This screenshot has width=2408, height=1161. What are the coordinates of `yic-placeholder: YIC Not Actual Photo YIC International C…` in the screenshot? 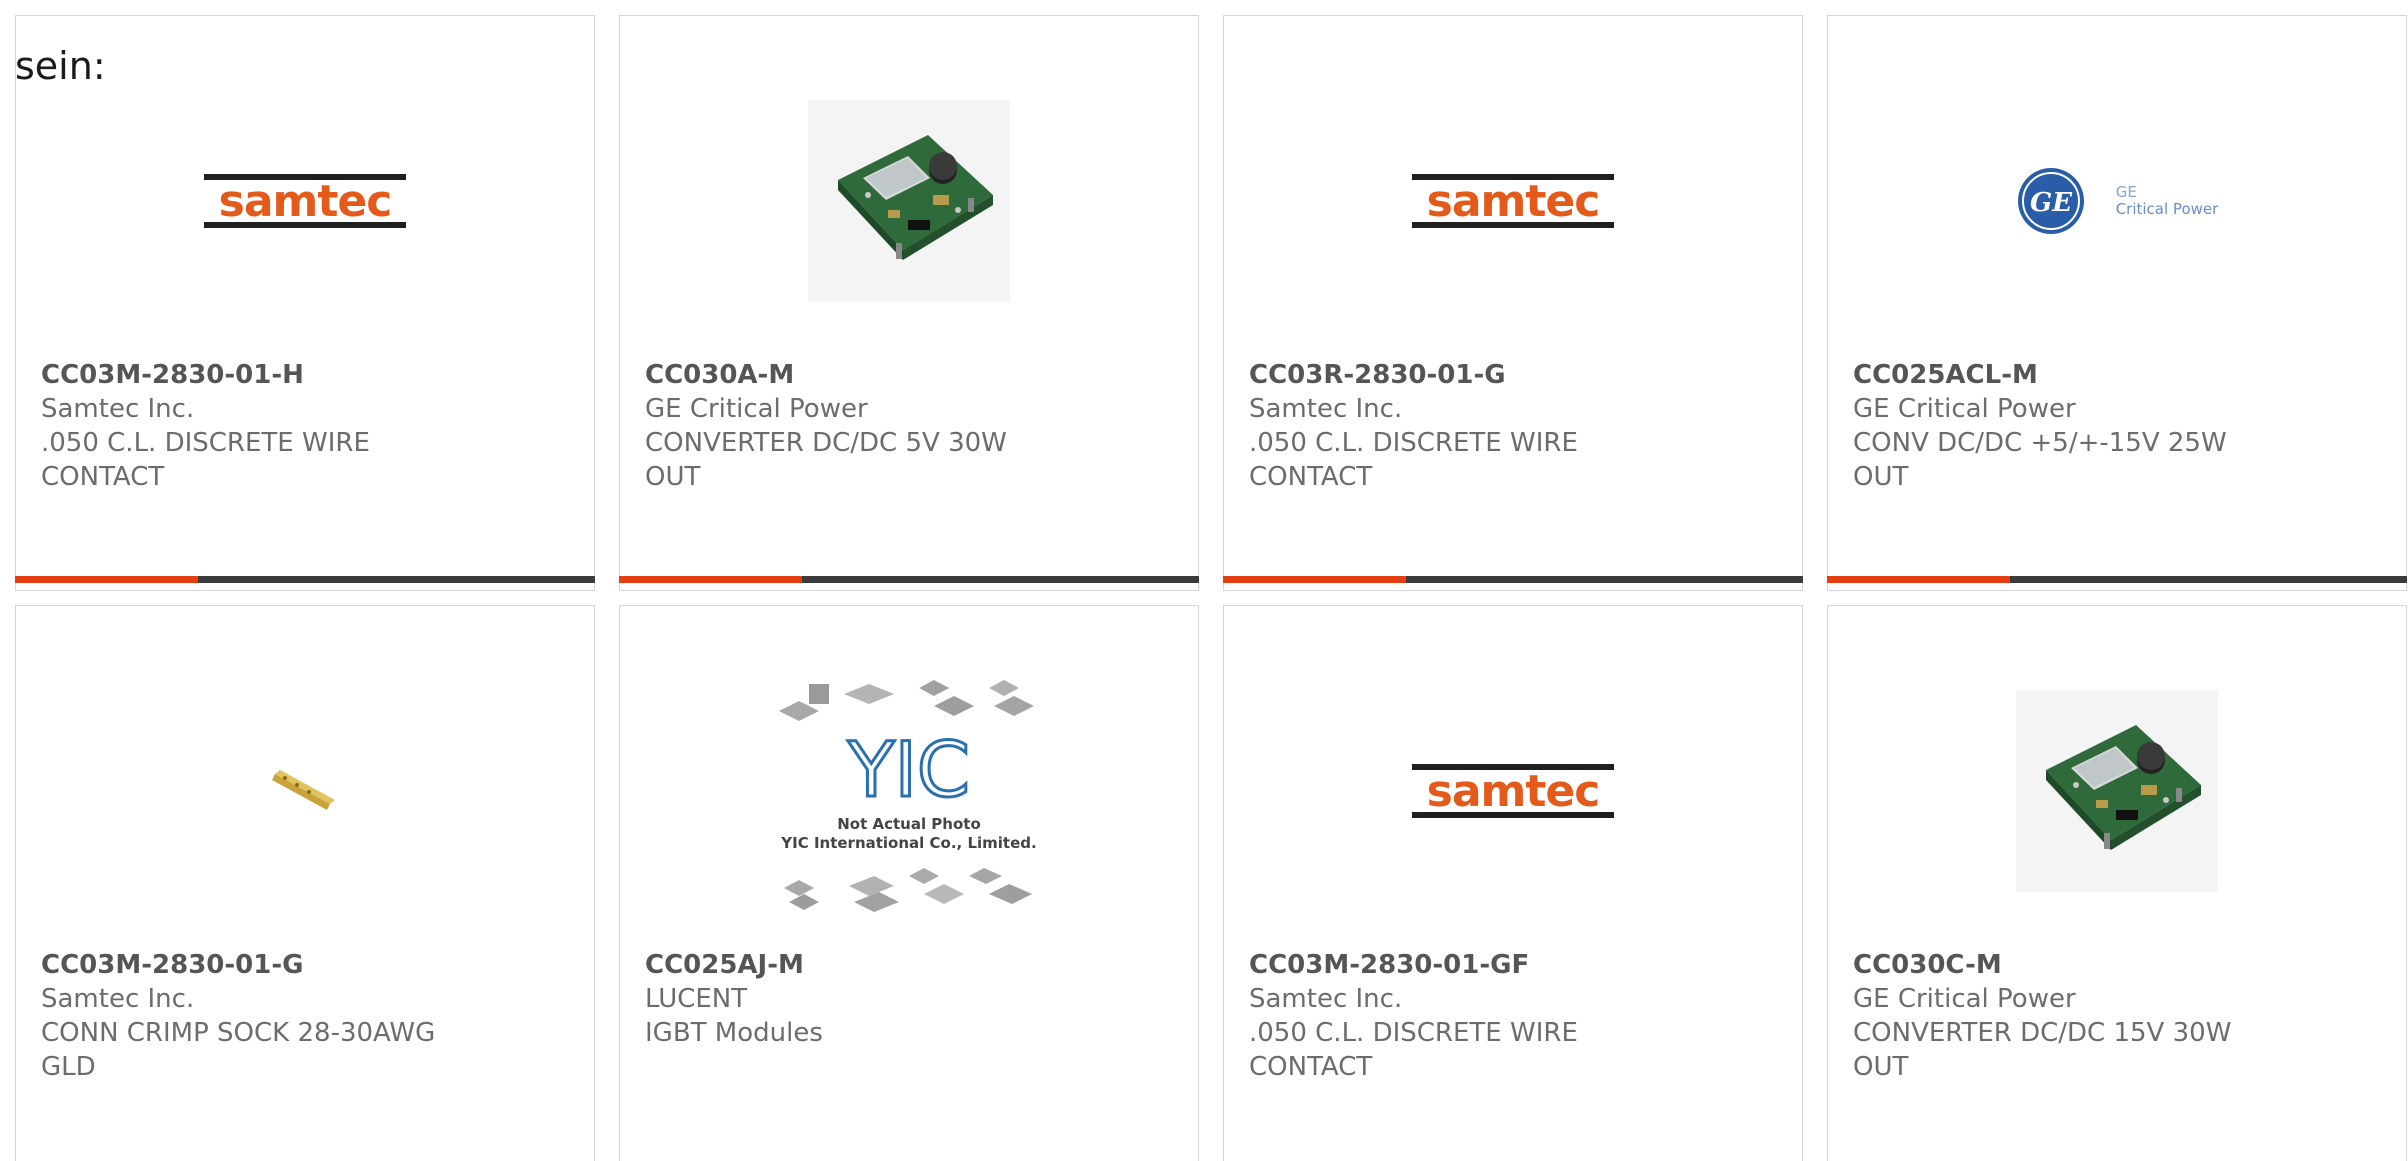 It's located at (908, 796).